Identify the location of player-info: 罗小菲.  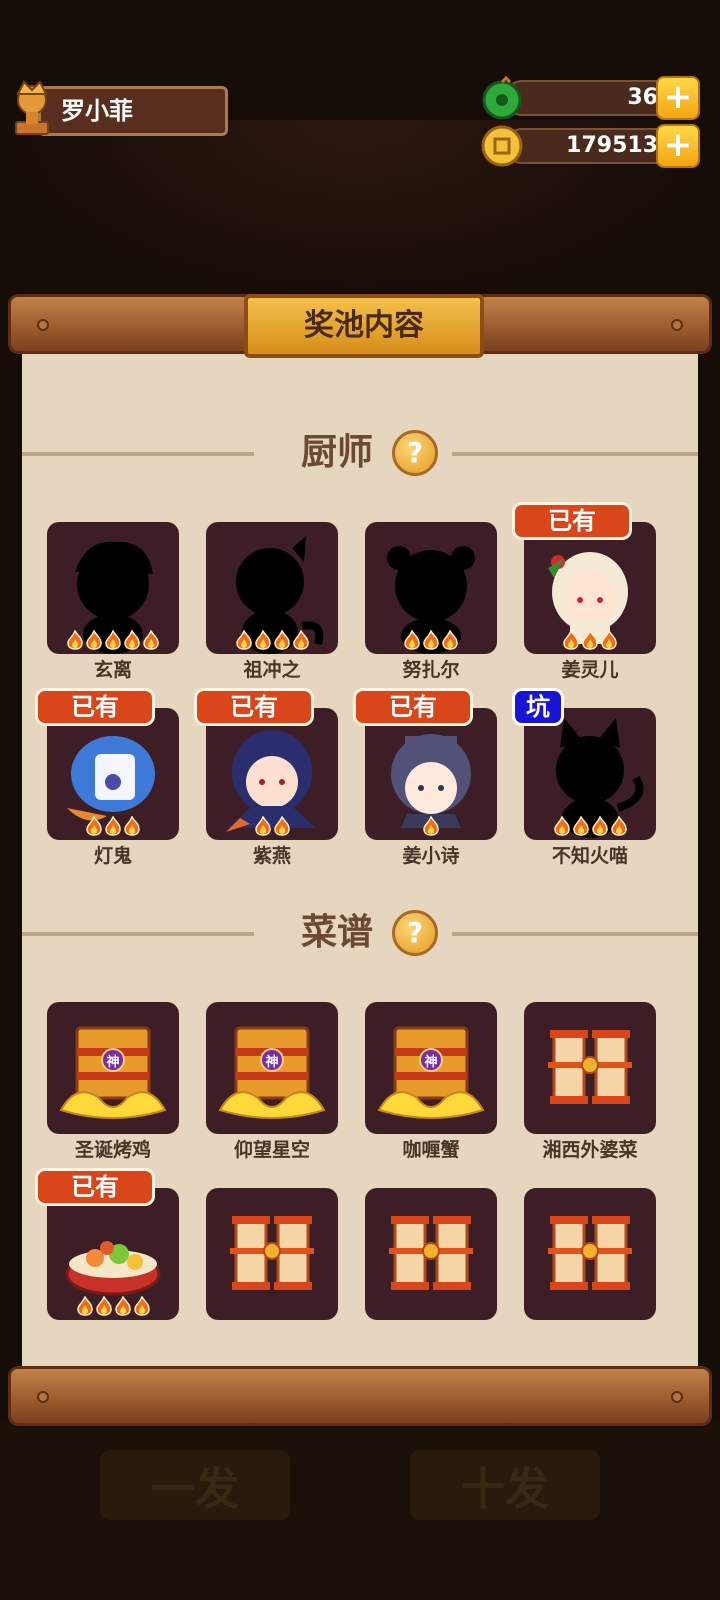
(116, 108).